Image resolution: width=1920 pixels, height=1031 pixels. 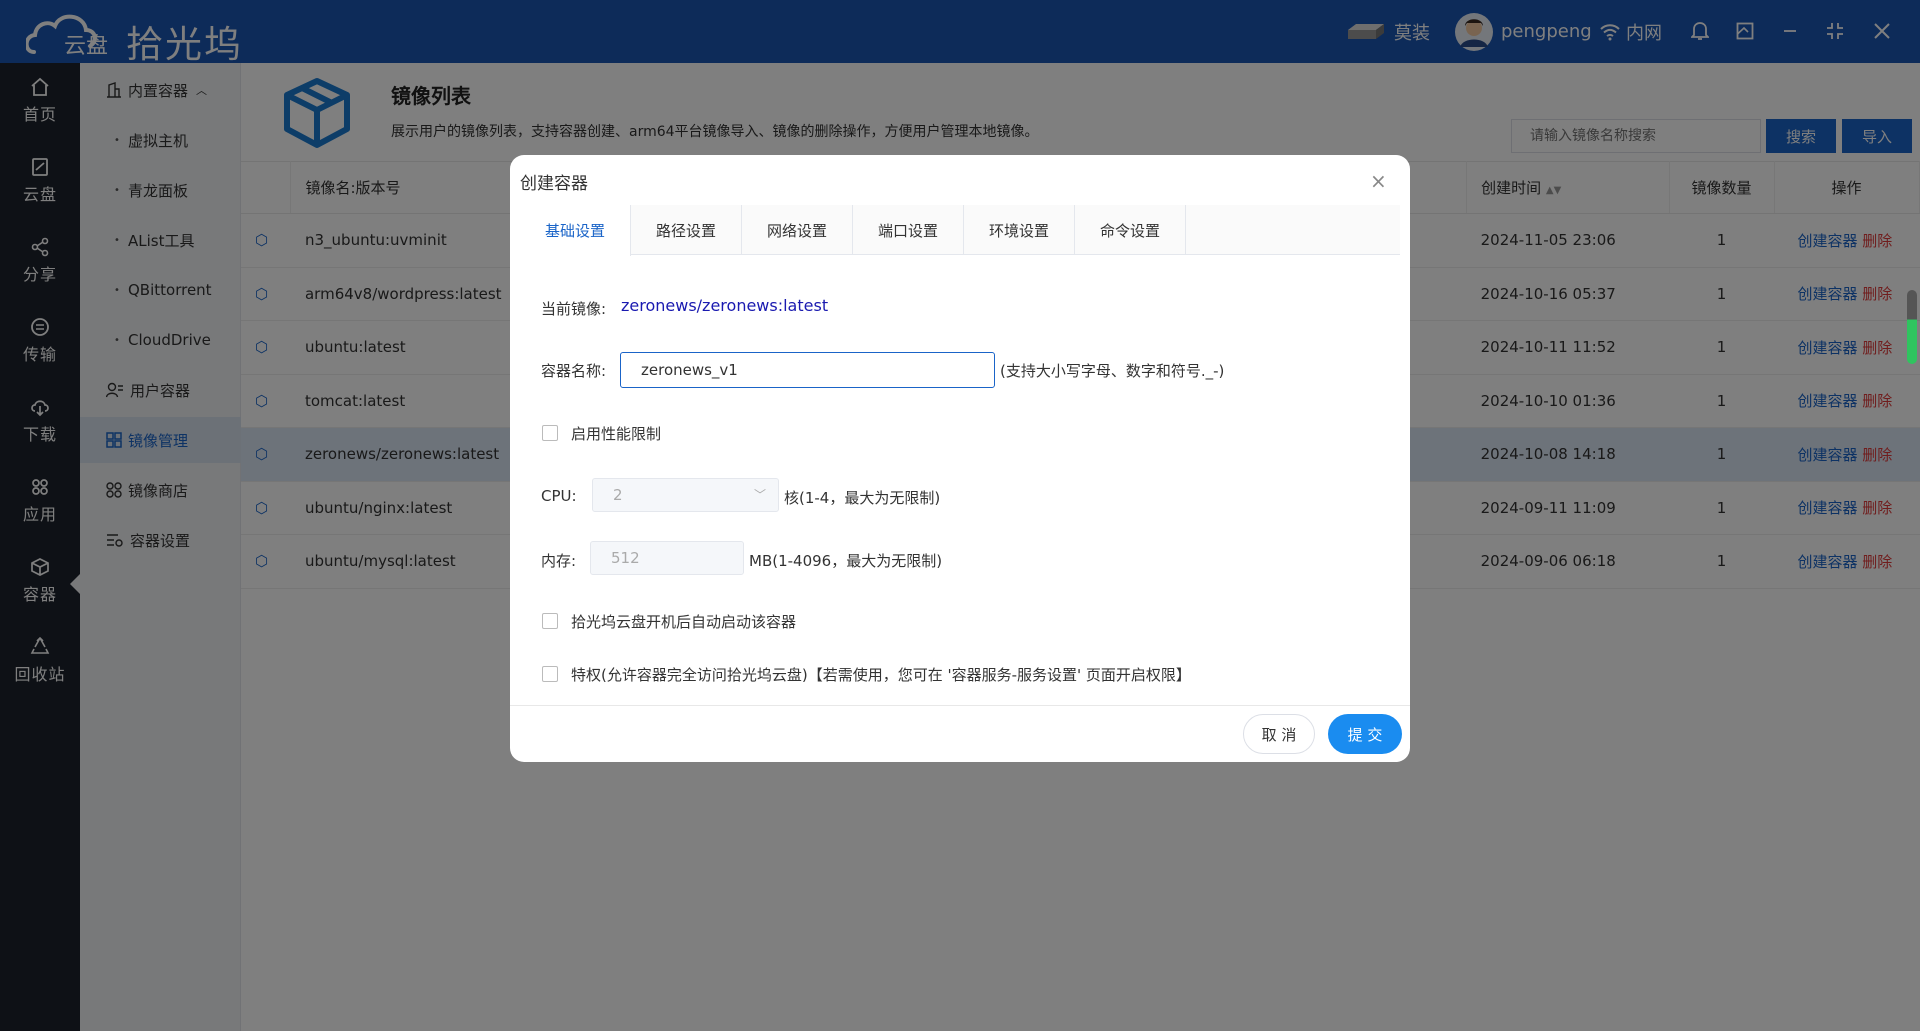 What do you see at coordinates (807, 370) in the screenshot?
I see `container-name-input: zeronews_v1` at bounding box center [807, 370].